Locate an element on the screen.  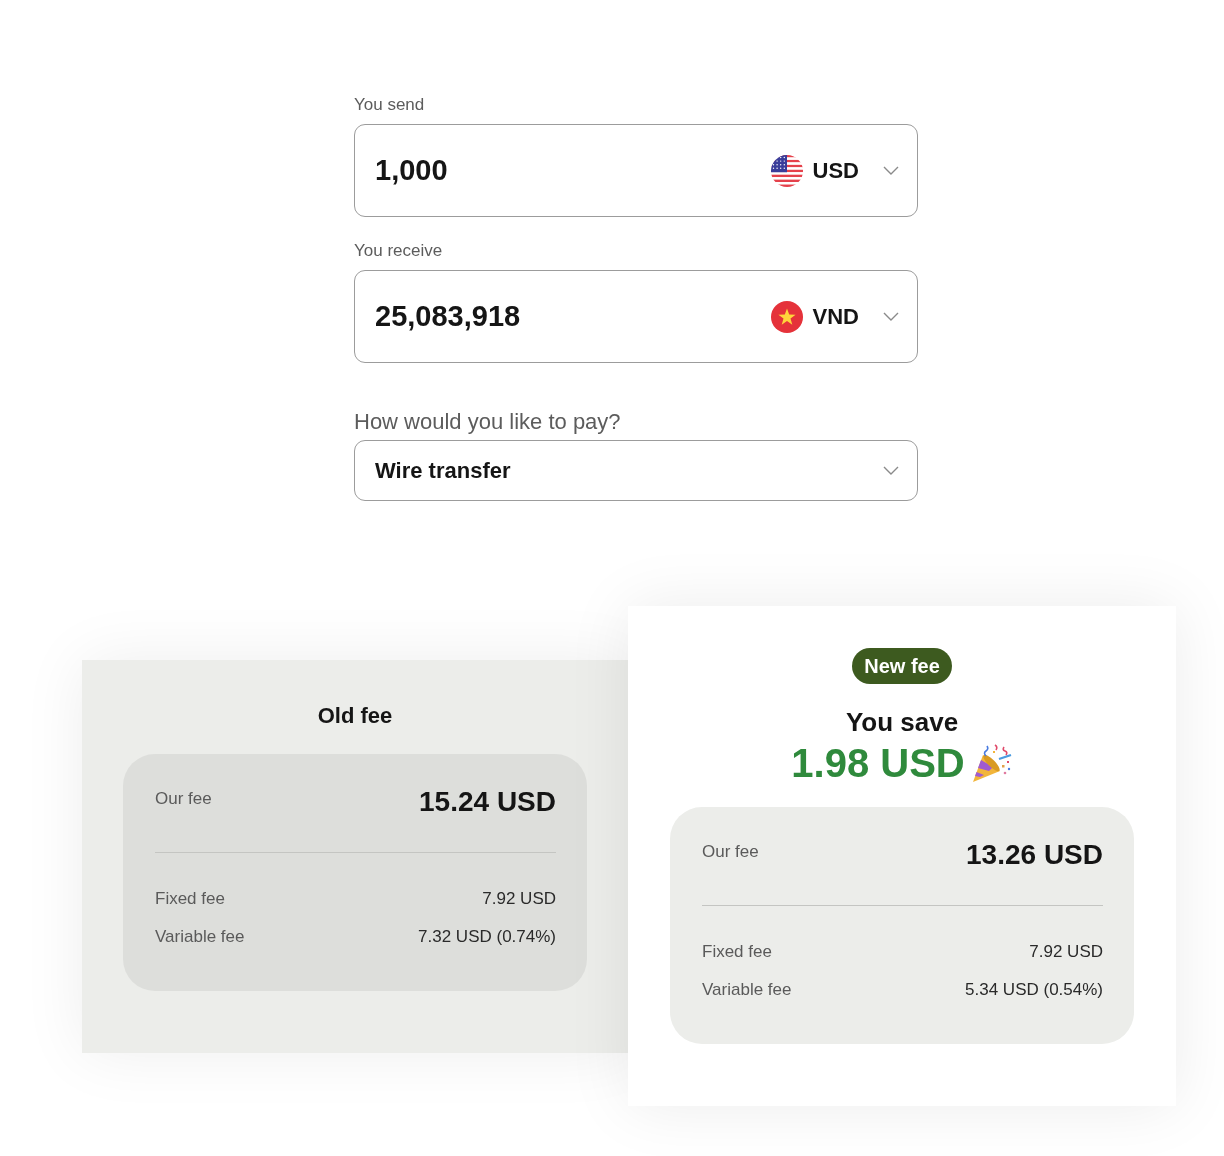
currency-dropdown: USD is located at coordinates (834, 170).